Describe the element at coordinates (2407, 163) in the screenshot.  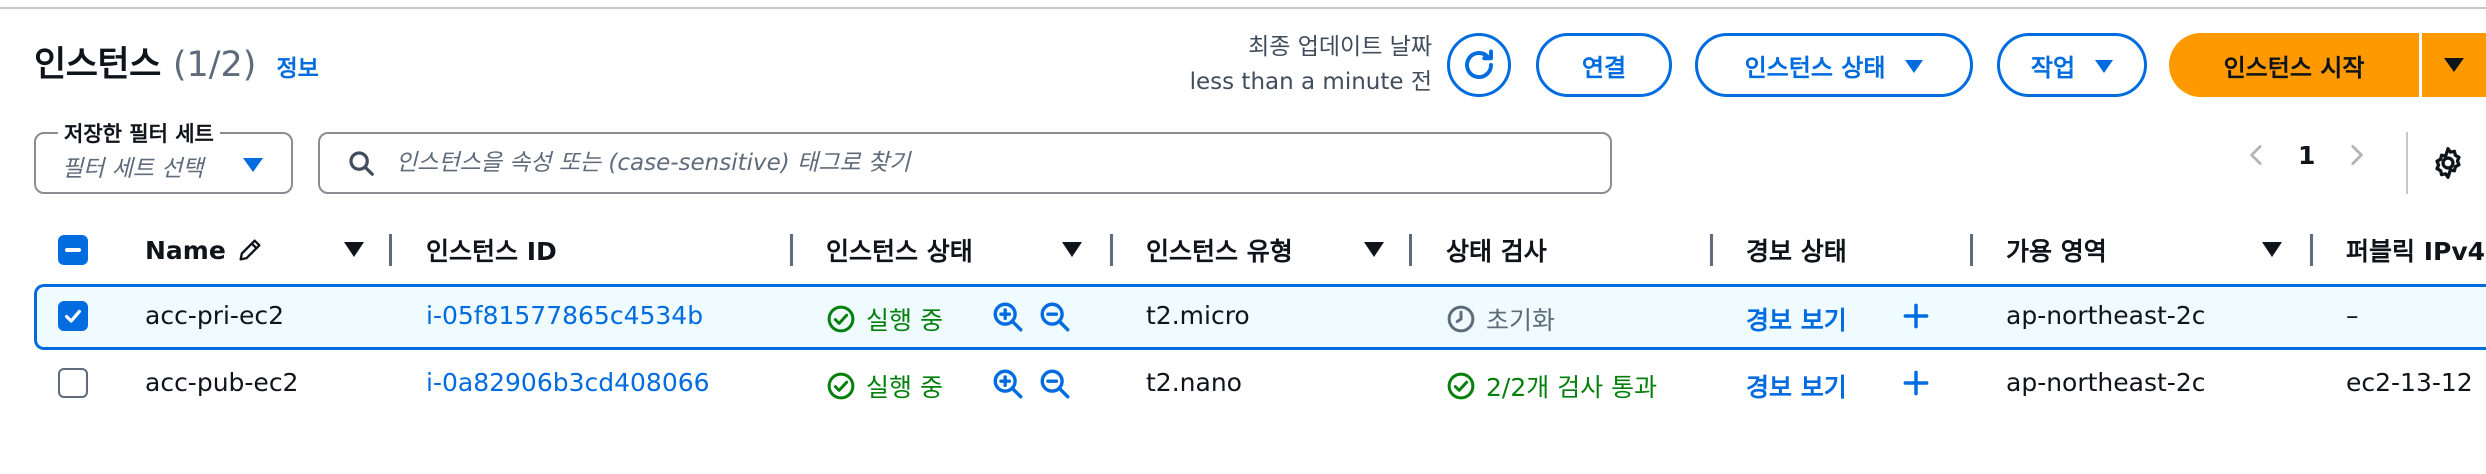
I see `pagination-divider` at that location.